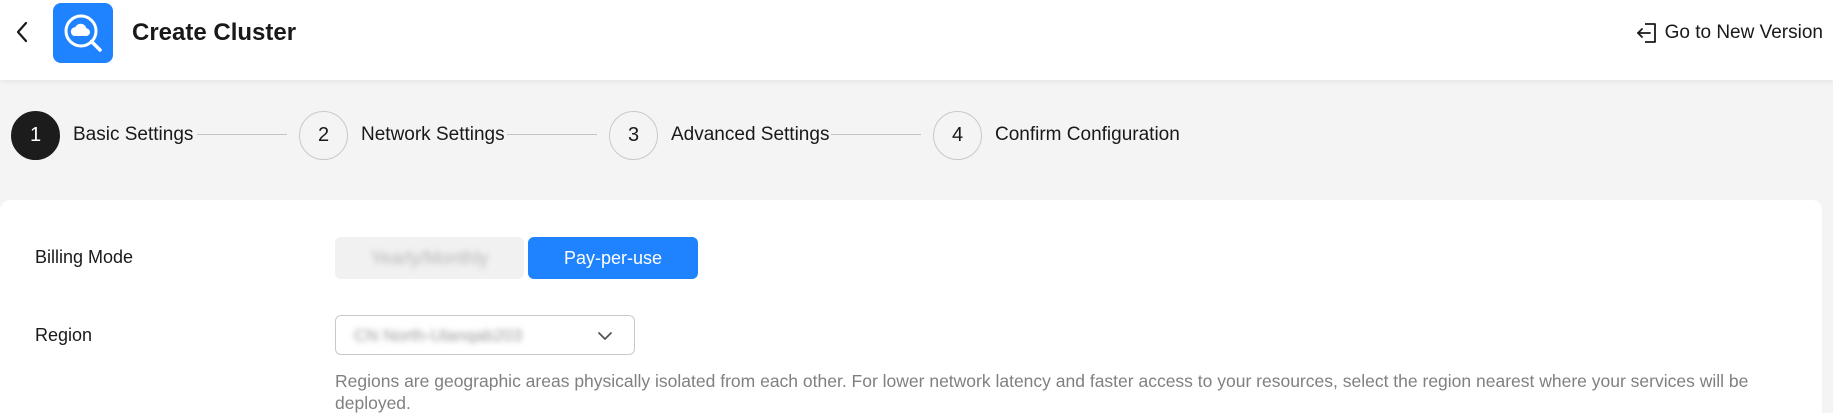  Describe the element at coordinates (1087, 134) in the screenshot. I see `step-label: Confirm Configuration` at that location.